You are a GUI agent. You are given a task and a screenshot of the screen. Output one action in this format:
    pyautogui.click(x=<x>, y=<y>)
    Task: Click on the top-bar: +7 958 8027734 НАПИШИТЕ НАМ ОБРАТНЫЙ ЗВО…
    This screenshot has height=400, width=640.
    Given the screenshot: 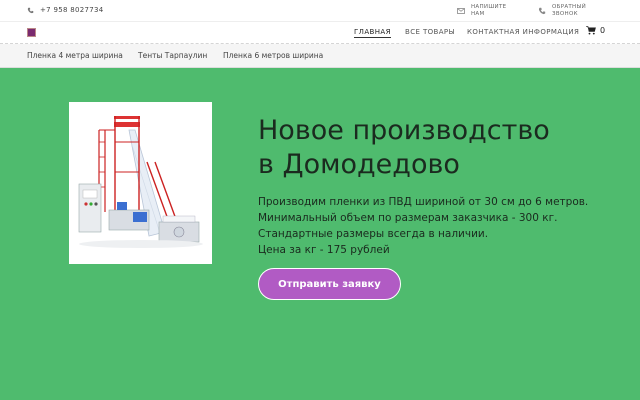 What is the action you would take?
    pyautogui.click(x=320, y=11)
    